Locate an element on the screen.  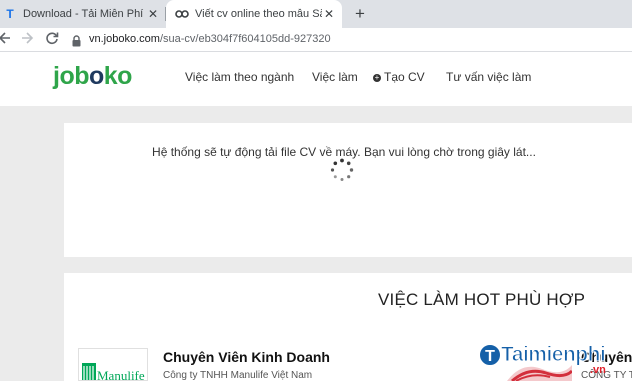
watermark-badge: T is located at coordinates (490, 355).